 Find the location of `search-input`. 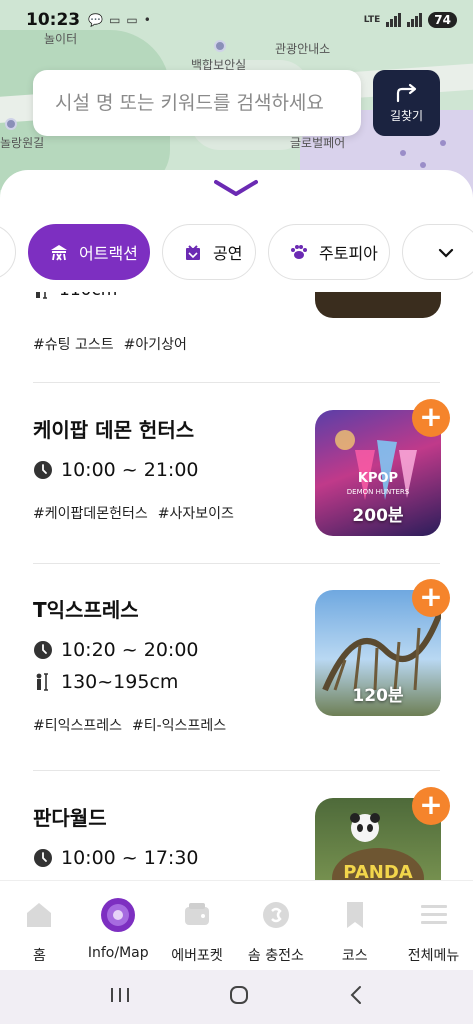

search-input is located at coordinates (208, 103).